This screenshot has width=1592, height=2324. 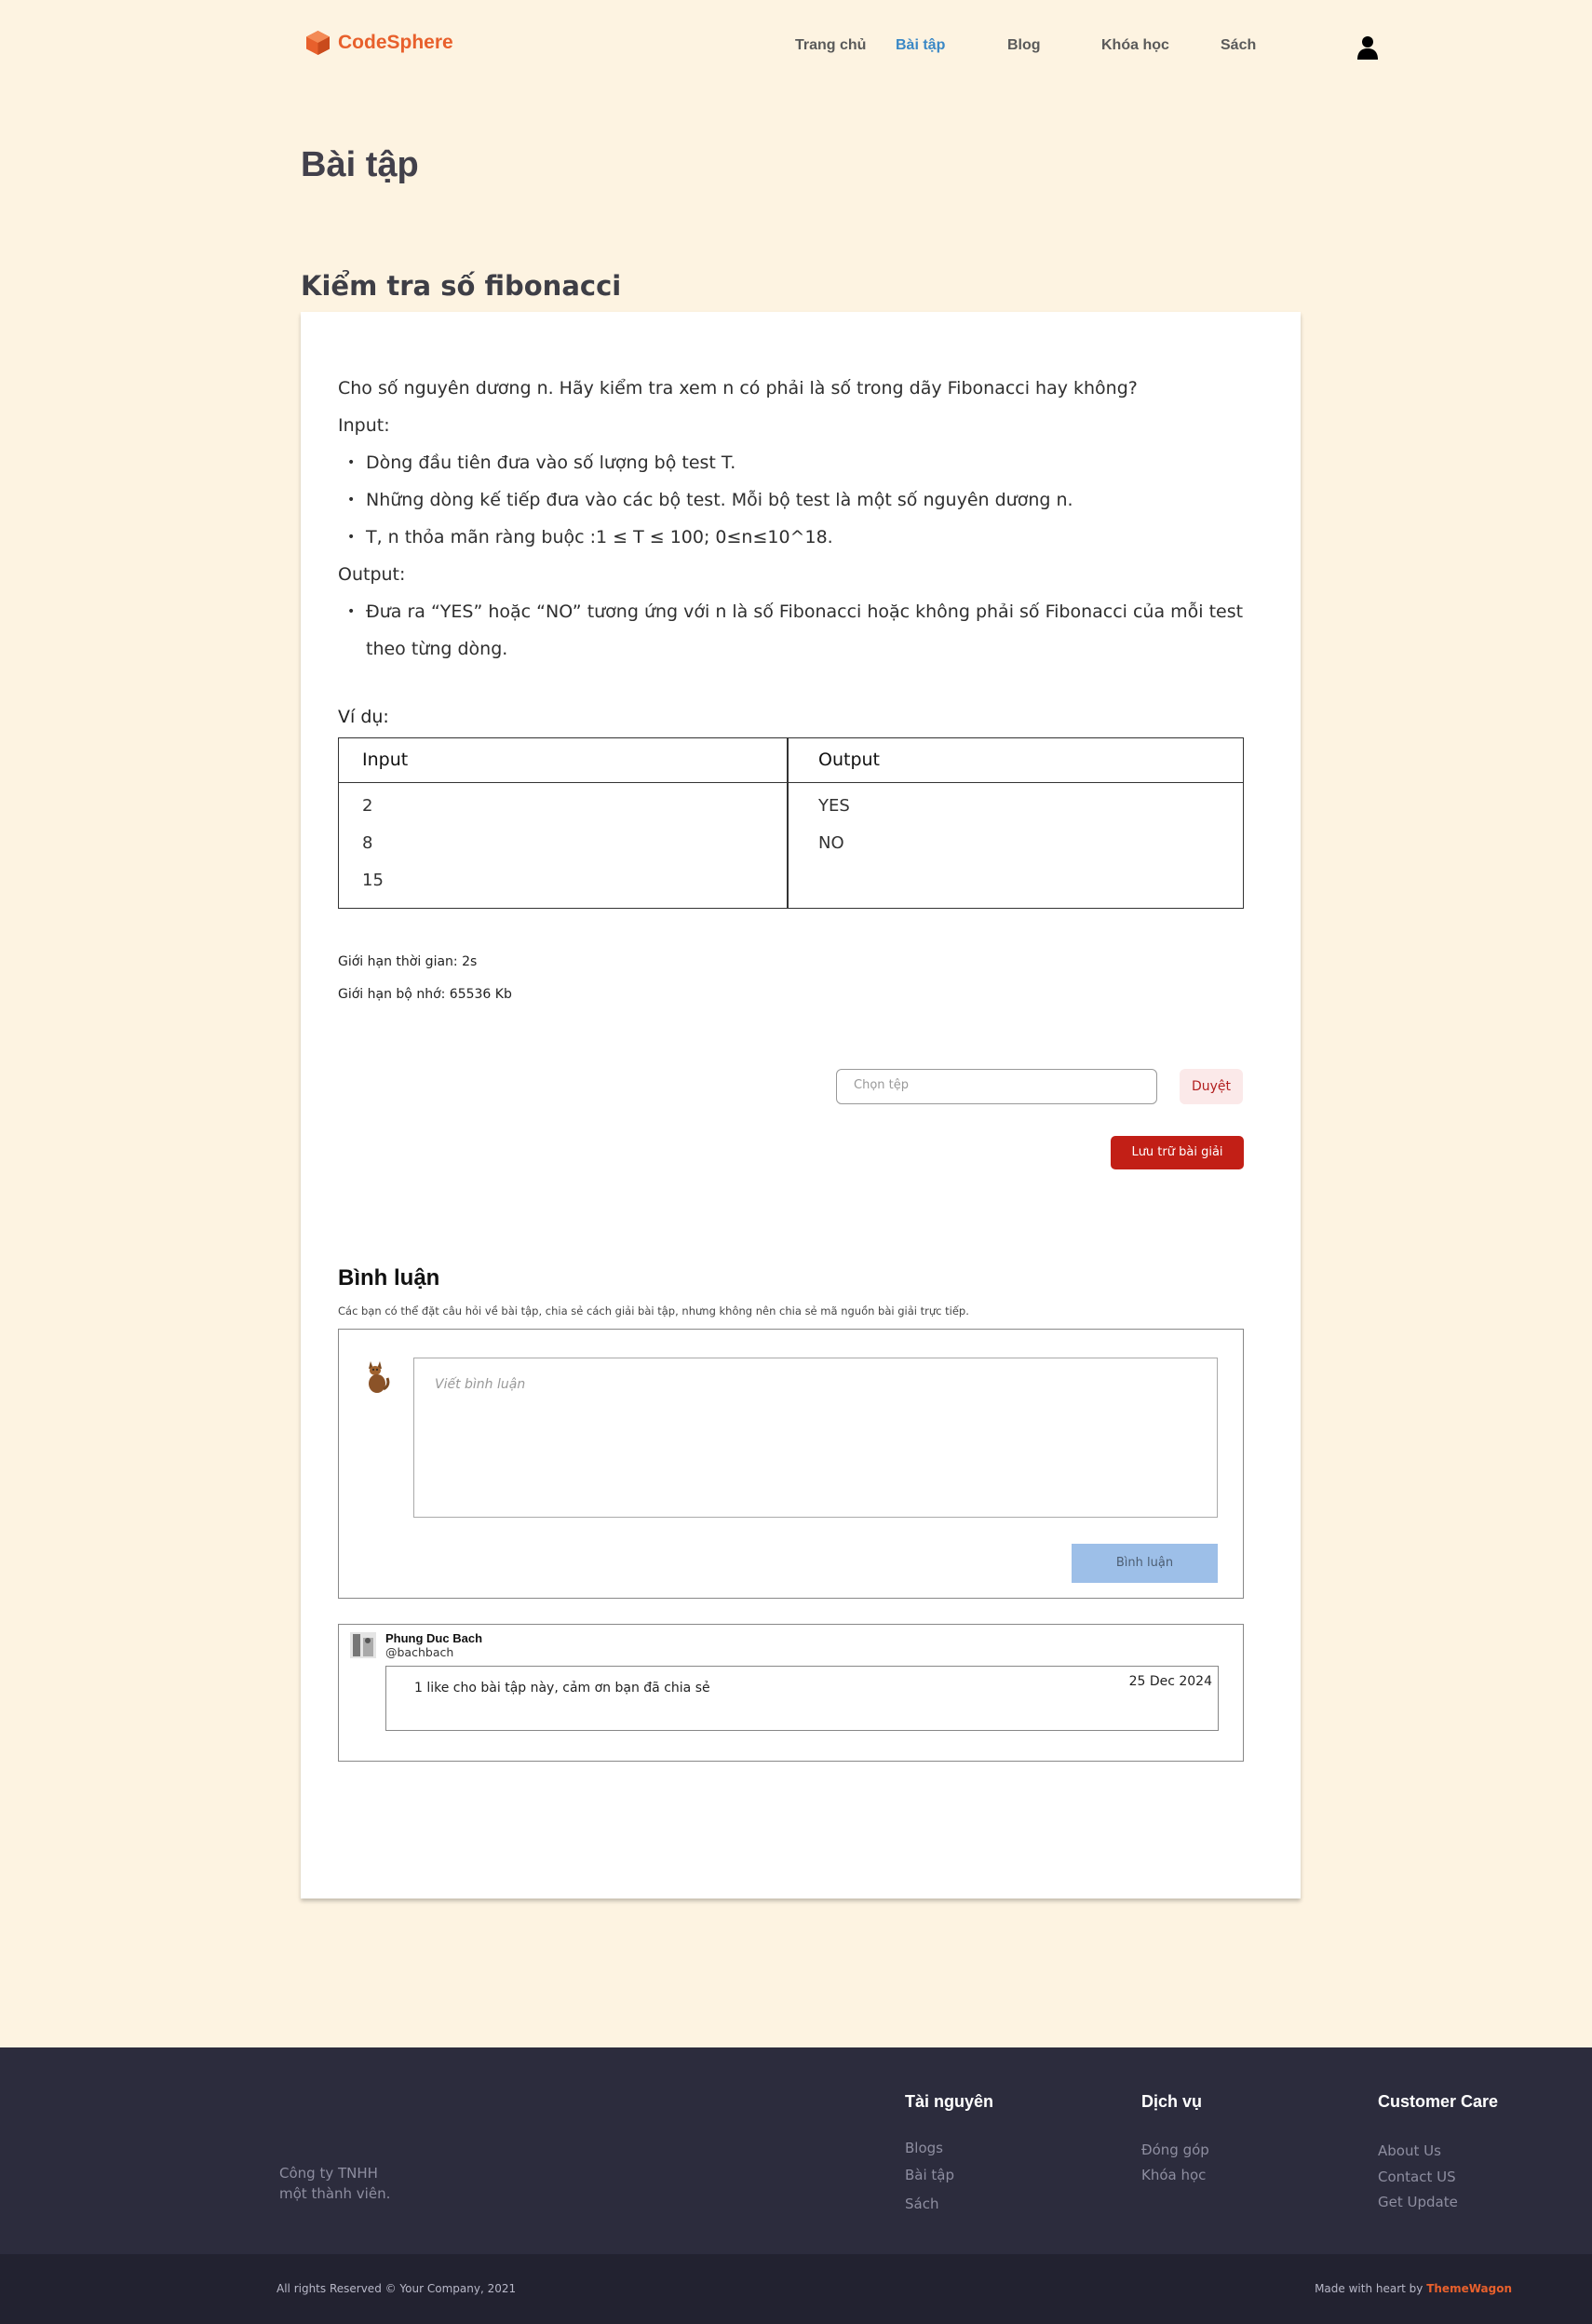 I want to click on time-limit: Giới hạn thời gian: 2s, so click(x=408, y=962).